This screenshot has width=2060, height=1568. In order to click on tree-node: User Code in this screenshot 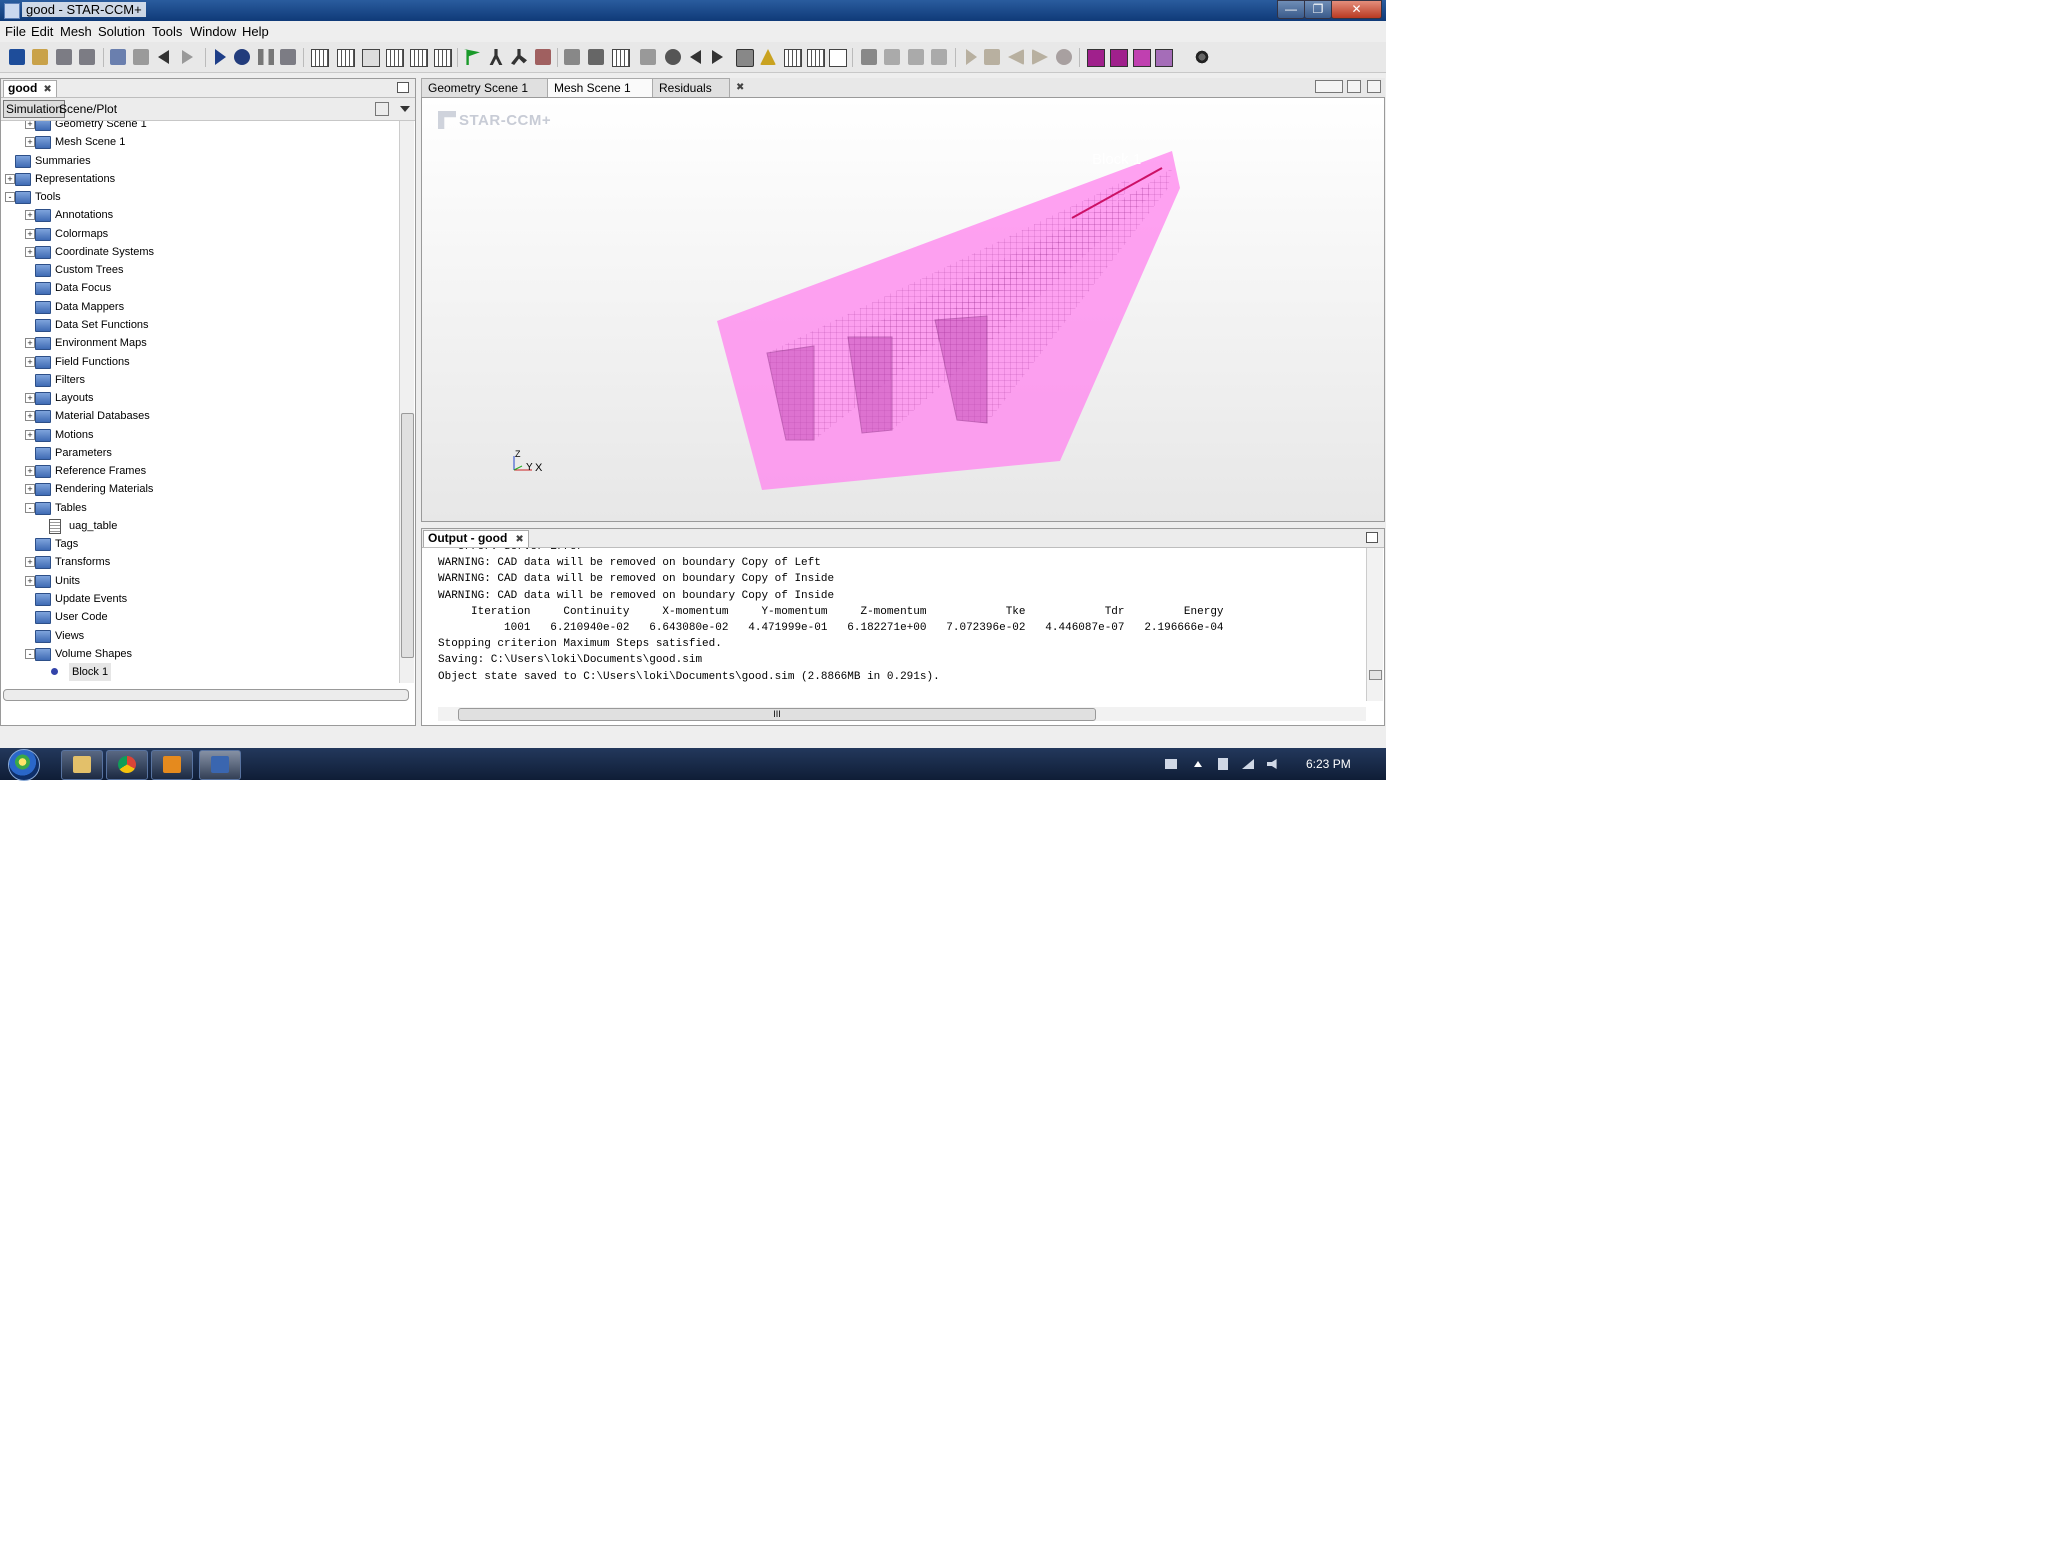, I will do `click(196, 617)`.